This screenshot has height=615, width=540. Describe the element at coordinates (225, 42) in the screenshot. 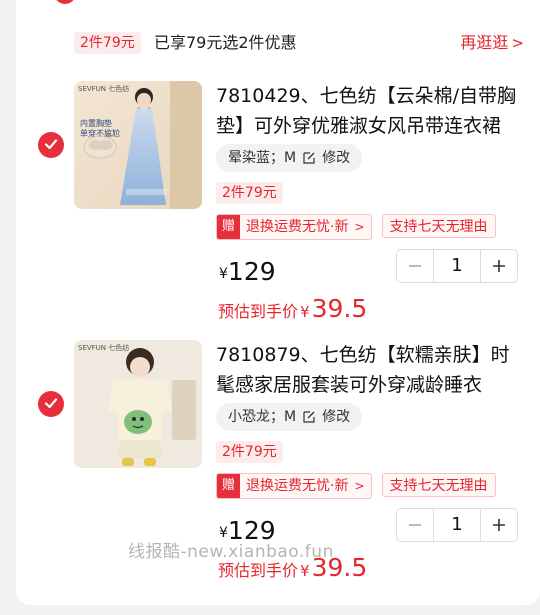

I see `promo-text: 已享79元选2件优惠` at that location.